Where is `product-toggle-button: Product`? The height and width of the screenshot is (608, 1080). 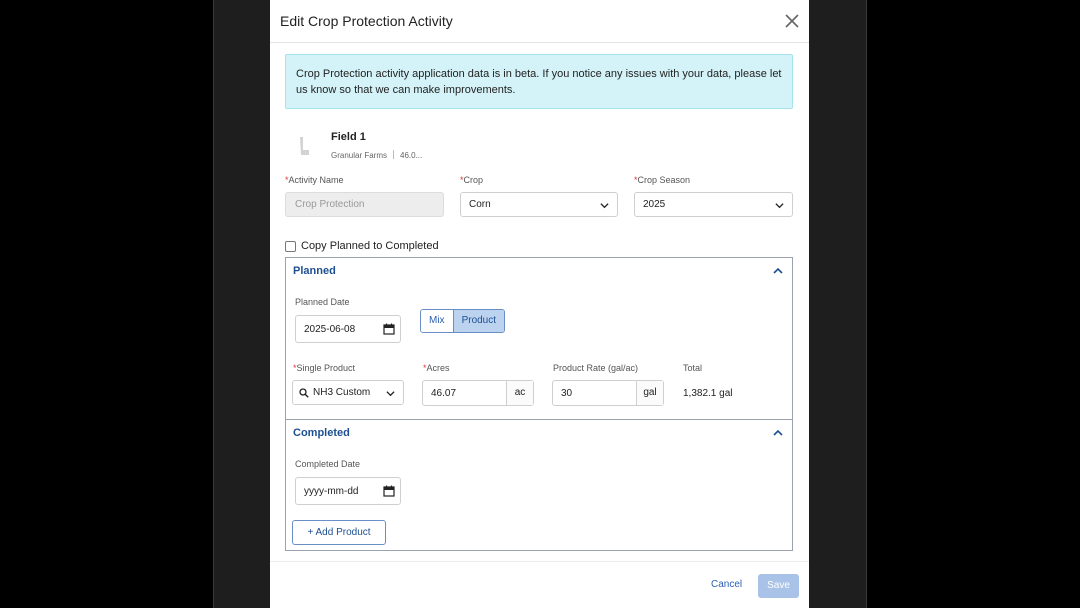 product-toggle-button: Product is located at coordinates (478, 321).